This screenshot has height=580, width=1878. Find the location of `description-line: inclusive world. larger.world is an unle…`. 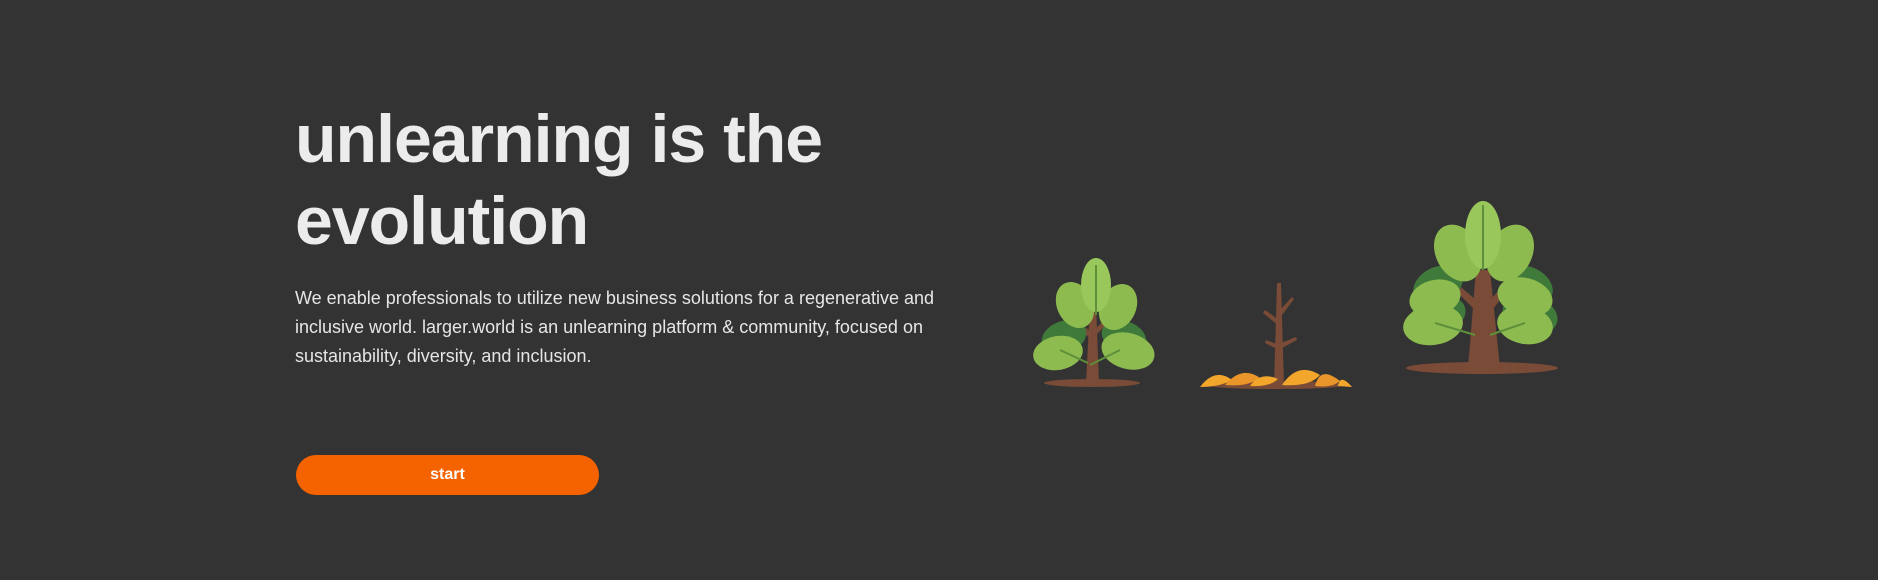

description-line: inclusive world. larger.world is an unle… is located at coordinates (609, 327).